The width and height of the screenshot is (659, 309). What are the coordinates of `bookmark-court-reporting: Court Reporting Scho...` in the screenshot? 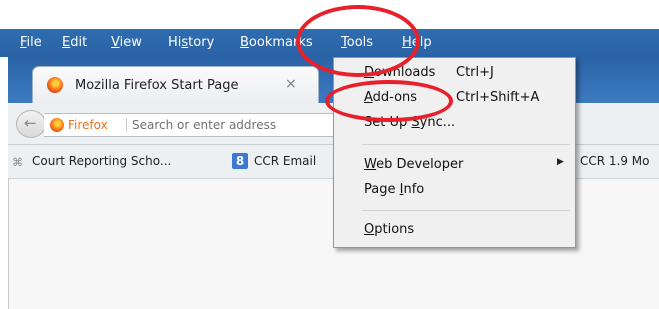 It's located at (101, 161).